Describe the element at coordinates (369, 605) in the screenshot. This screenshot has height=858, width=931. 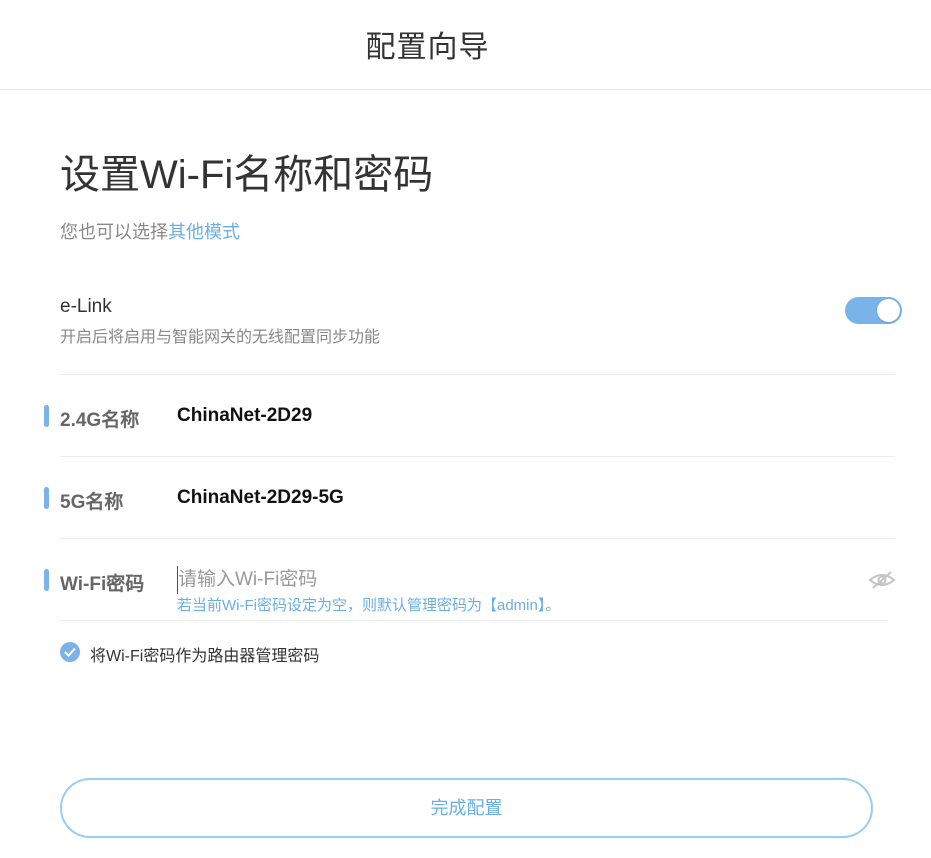
I see `password-hint: 若当前Wi-Fi密码设定为空，则默认管理密码为【admin】。` at that location.